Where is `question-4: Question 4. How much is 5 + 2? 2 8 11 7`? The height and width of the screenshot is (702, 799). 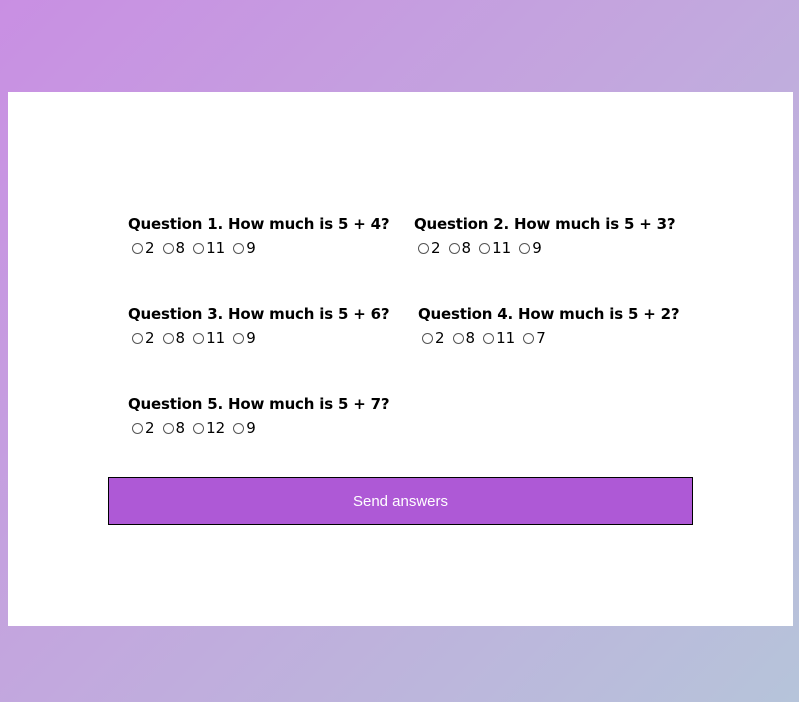 question-4: Question 4. How much is 5 + 2? 2 8 11 7 is located at coordinates (549, 326).